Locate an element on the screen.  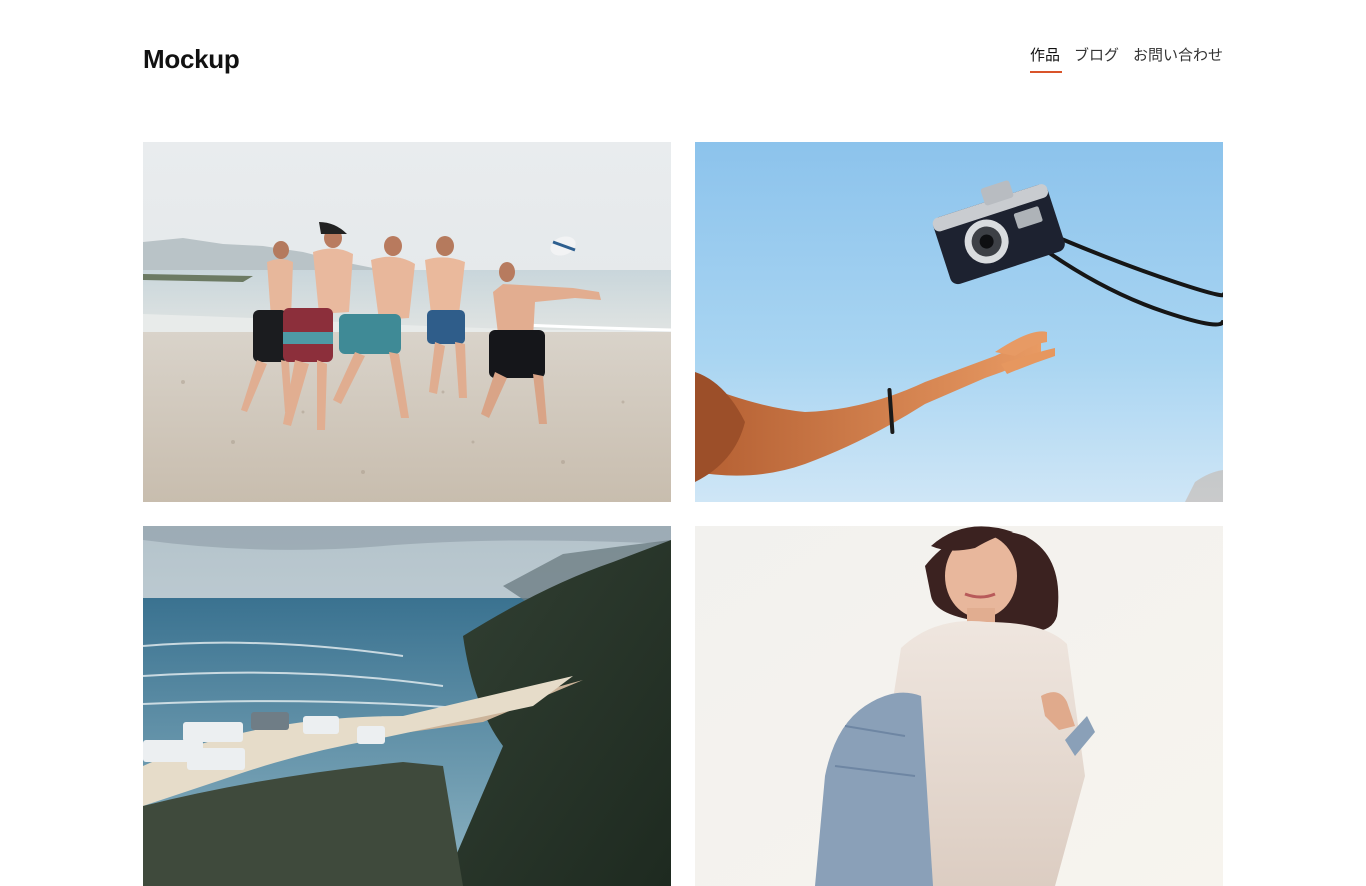
nav-item-contact: お問い合わせ is located at coordinates (1178, 57).